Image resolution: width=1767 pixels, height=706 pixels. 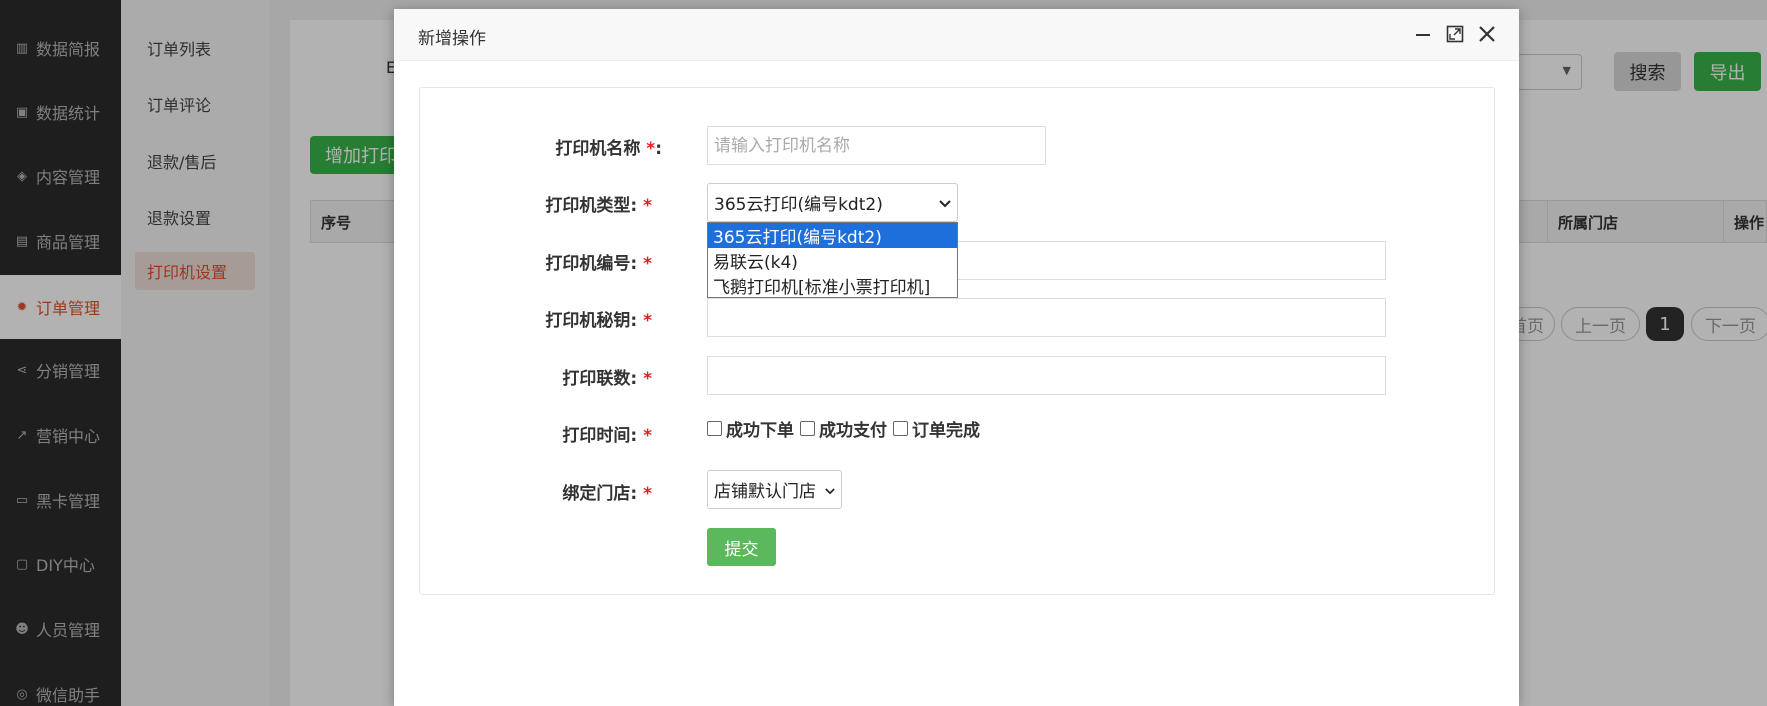 What do you see at coordinates (1455, 34) in the screenshot?
I see `maximize-icon` at bounding box center [1455, 34].